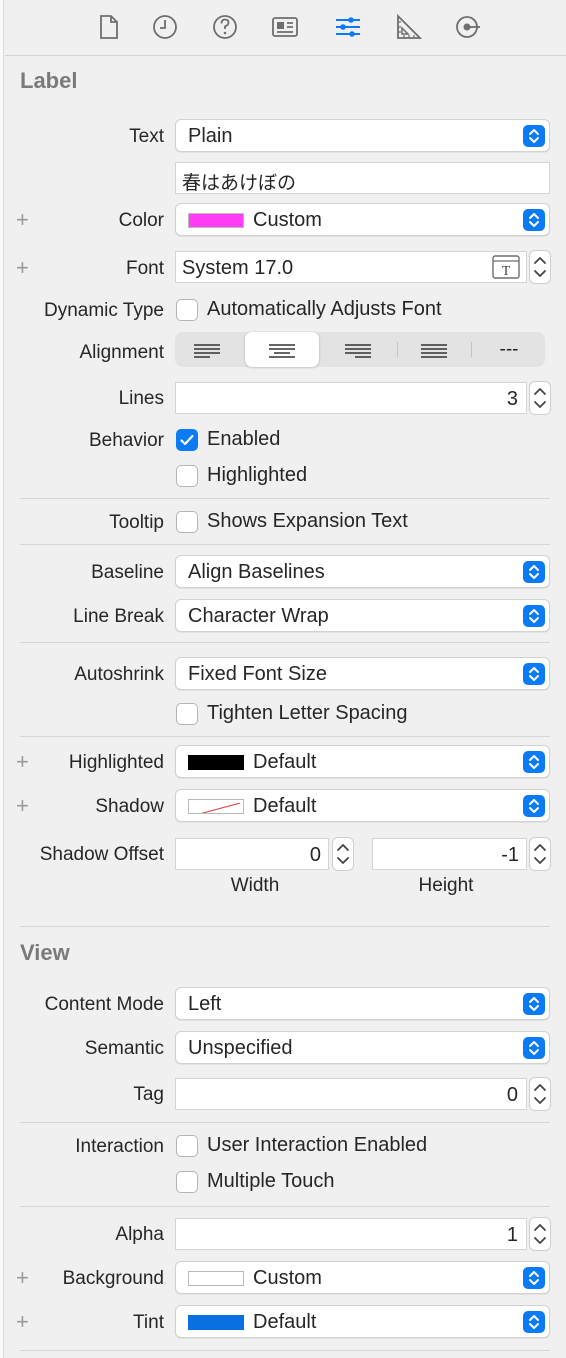  What do you see at coordinates (187, 714) in the screenshot?
I see `tighten-spacing-checkbox` at bounding box center [187, 714].